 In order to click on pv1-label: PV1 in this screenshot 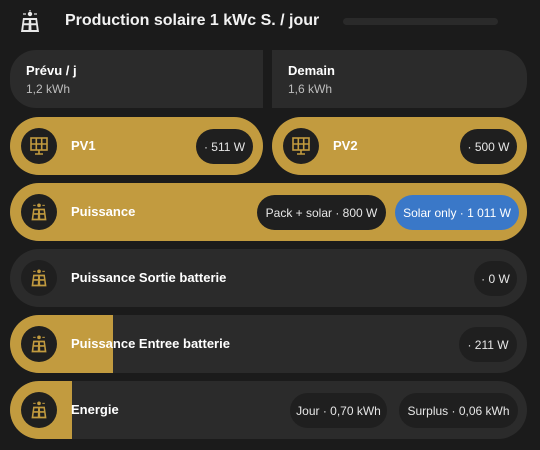, I will do `click(83, 145)`.